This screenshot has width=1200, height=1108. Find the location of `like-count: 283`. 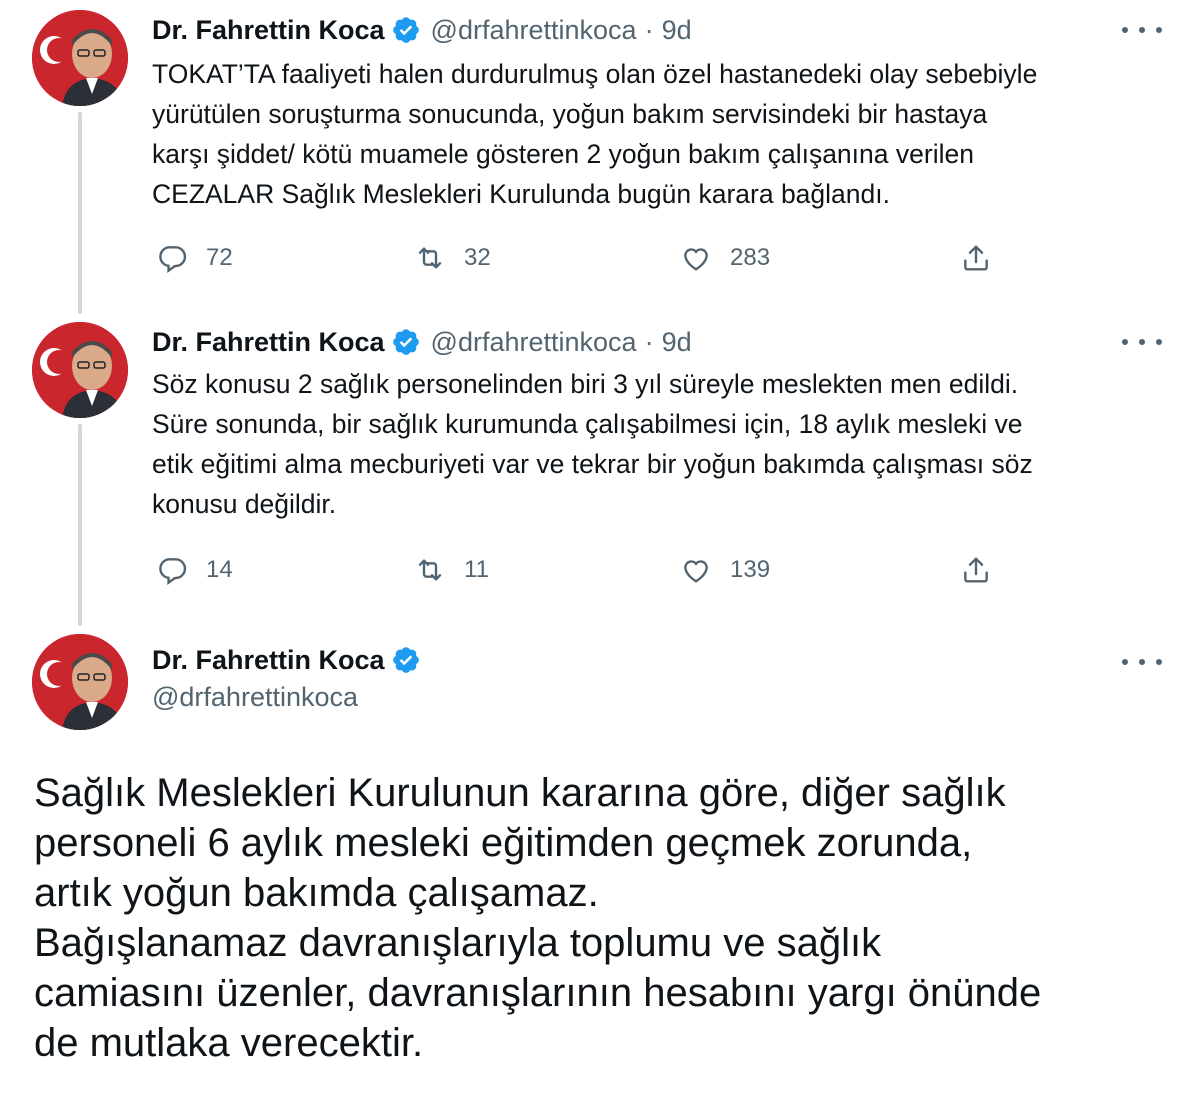

like-count: 283 is located at coordinates (750, 257).